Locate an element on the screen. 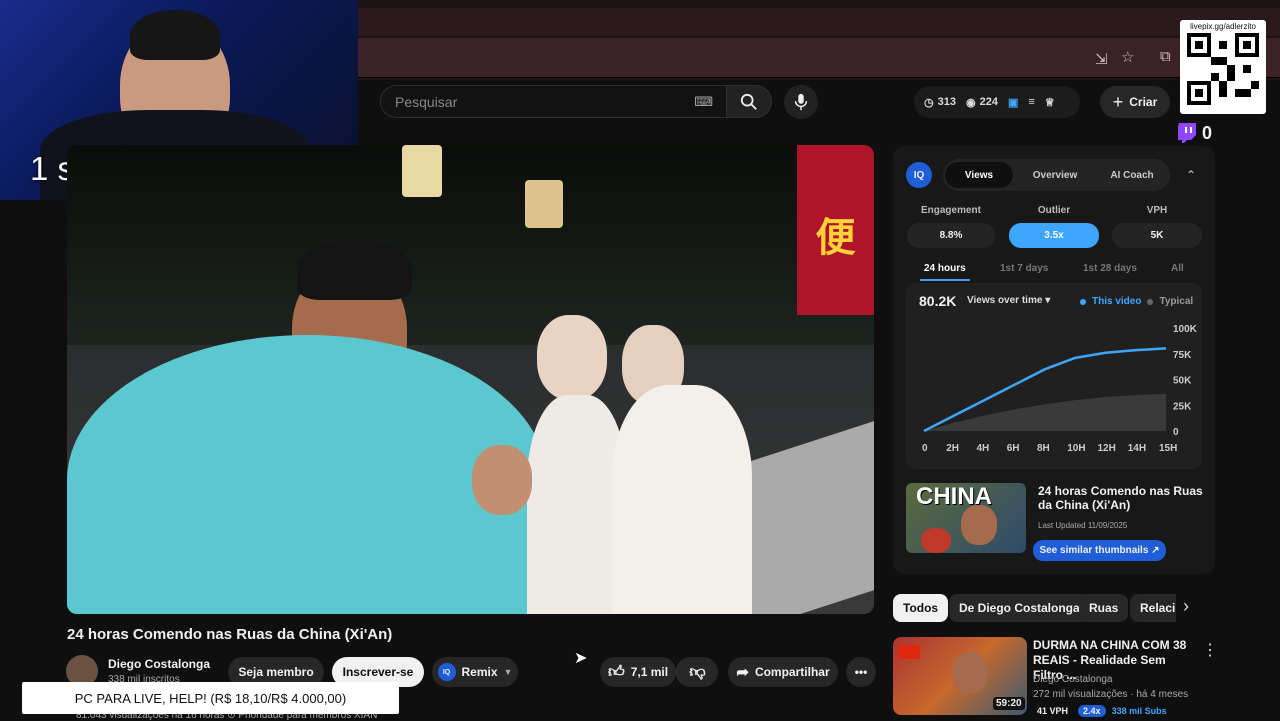 The height and width of the screenshot is (721, 1280). dislike-button: 👎︎ is located at coordinates (697, 672).